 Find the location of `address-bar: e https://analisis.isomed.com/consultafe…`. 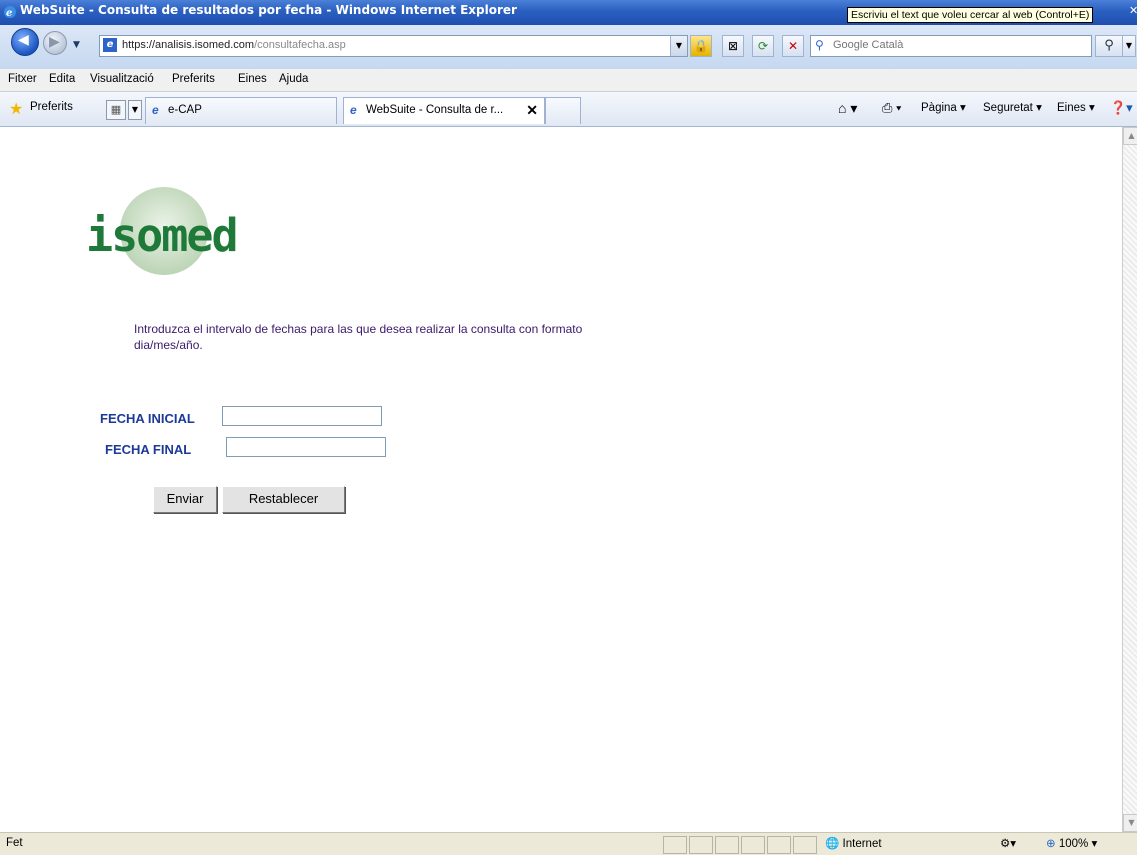

address-bar: e https://analisis.isomed.com/consultafe… is located at coordinates (393, 46).